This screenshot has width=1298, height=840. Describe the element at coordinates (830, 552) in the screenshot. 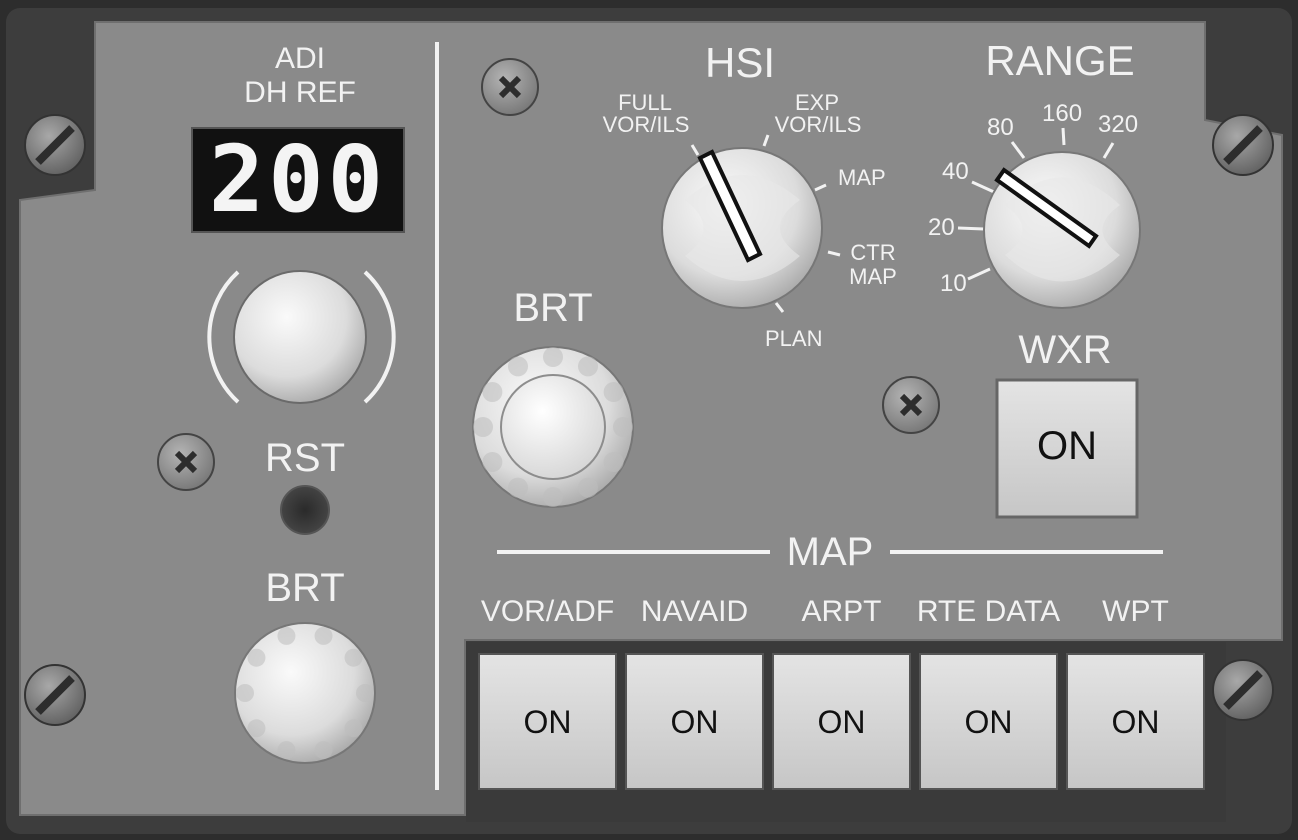

I see `map-title: MAP` at that location.